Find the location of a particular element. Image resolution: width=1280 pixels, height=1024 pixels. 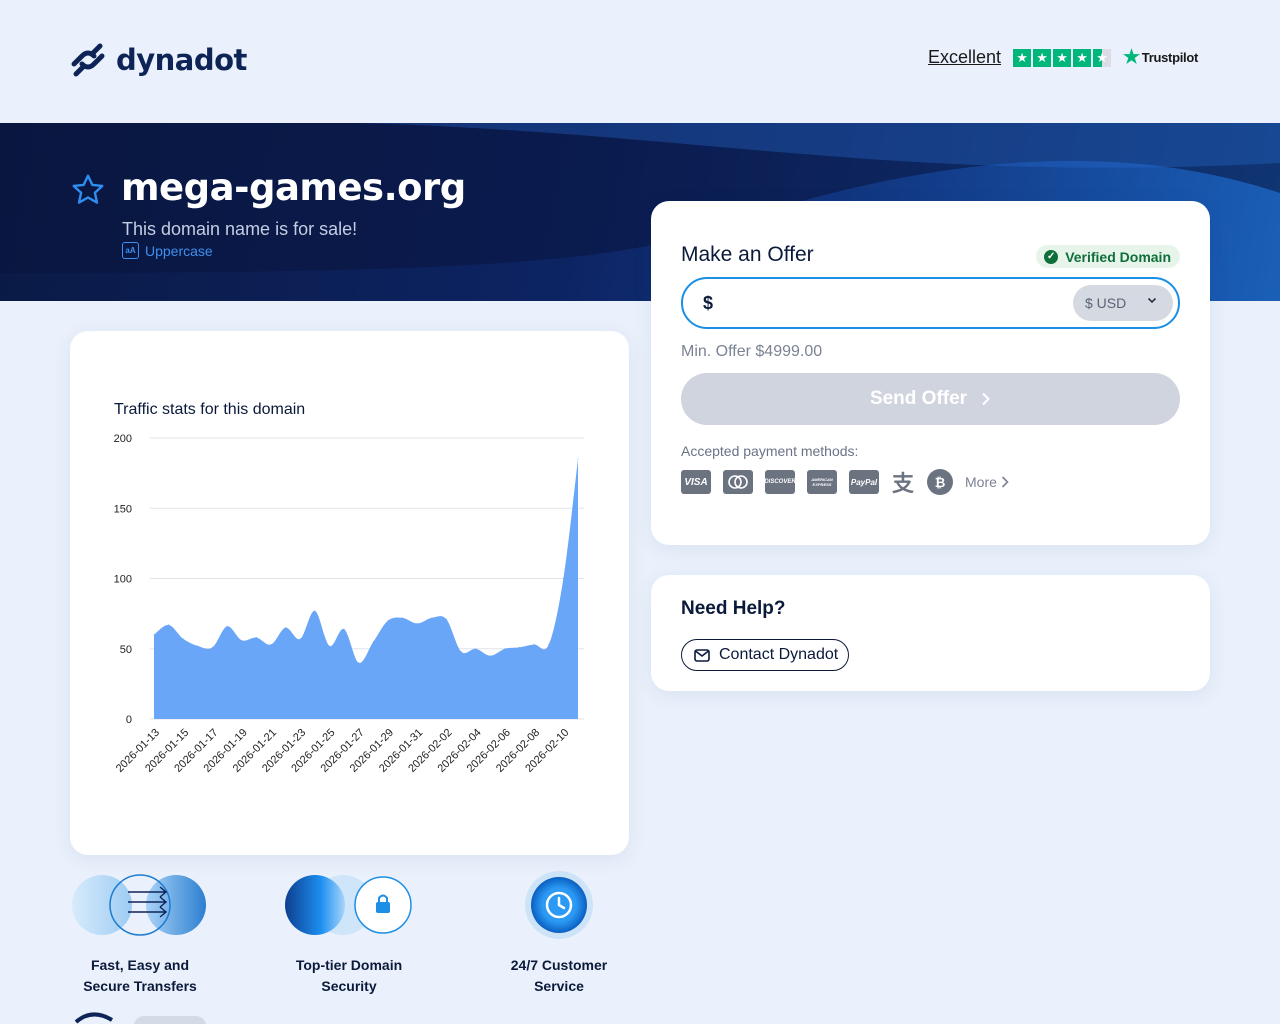

y-tick-label: 200 is located at coordinates (123, 439).